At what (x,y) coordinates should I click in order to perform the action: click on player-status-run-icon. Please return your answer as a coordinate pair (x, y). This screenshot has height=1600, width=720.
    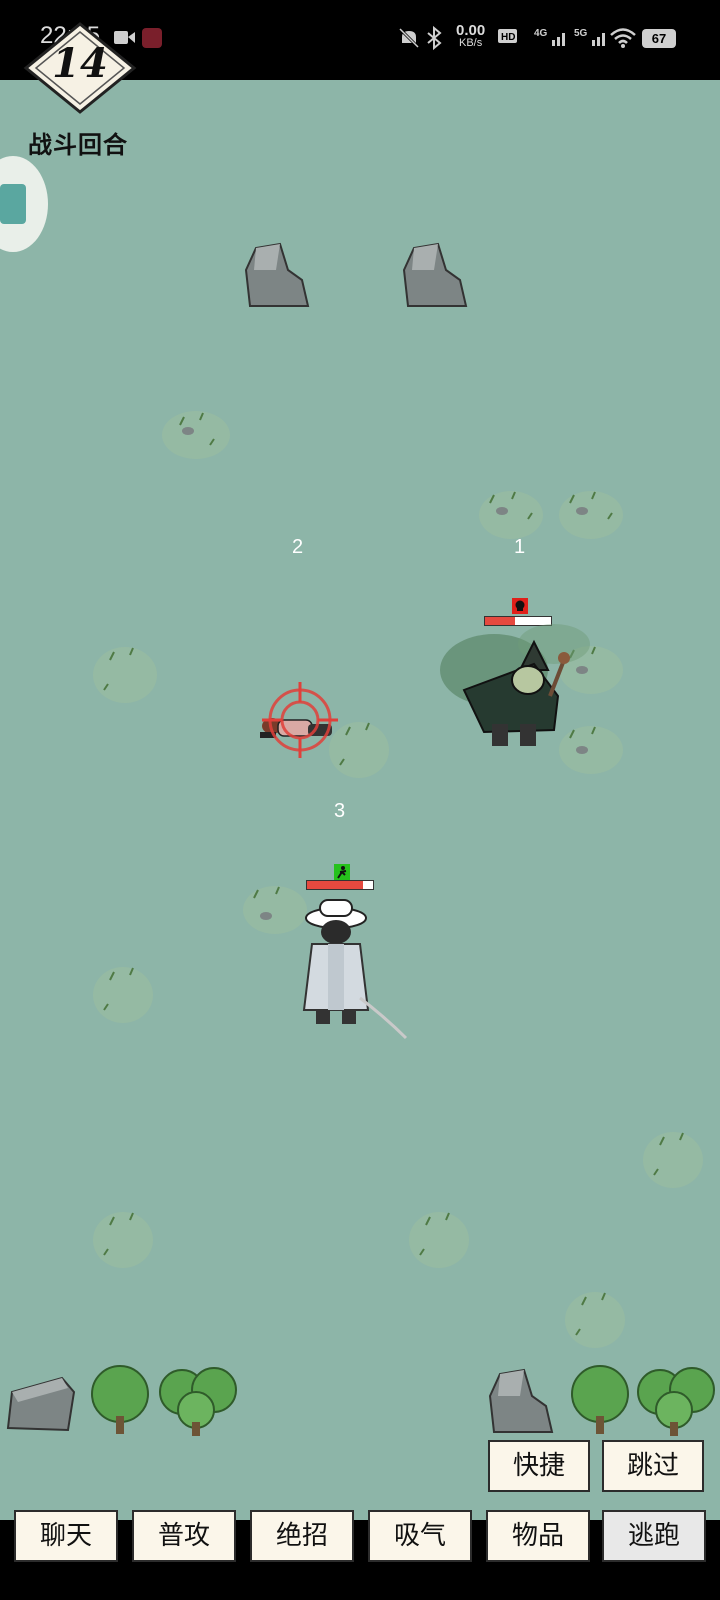
    Looking at the image, I should click on (342, 872).